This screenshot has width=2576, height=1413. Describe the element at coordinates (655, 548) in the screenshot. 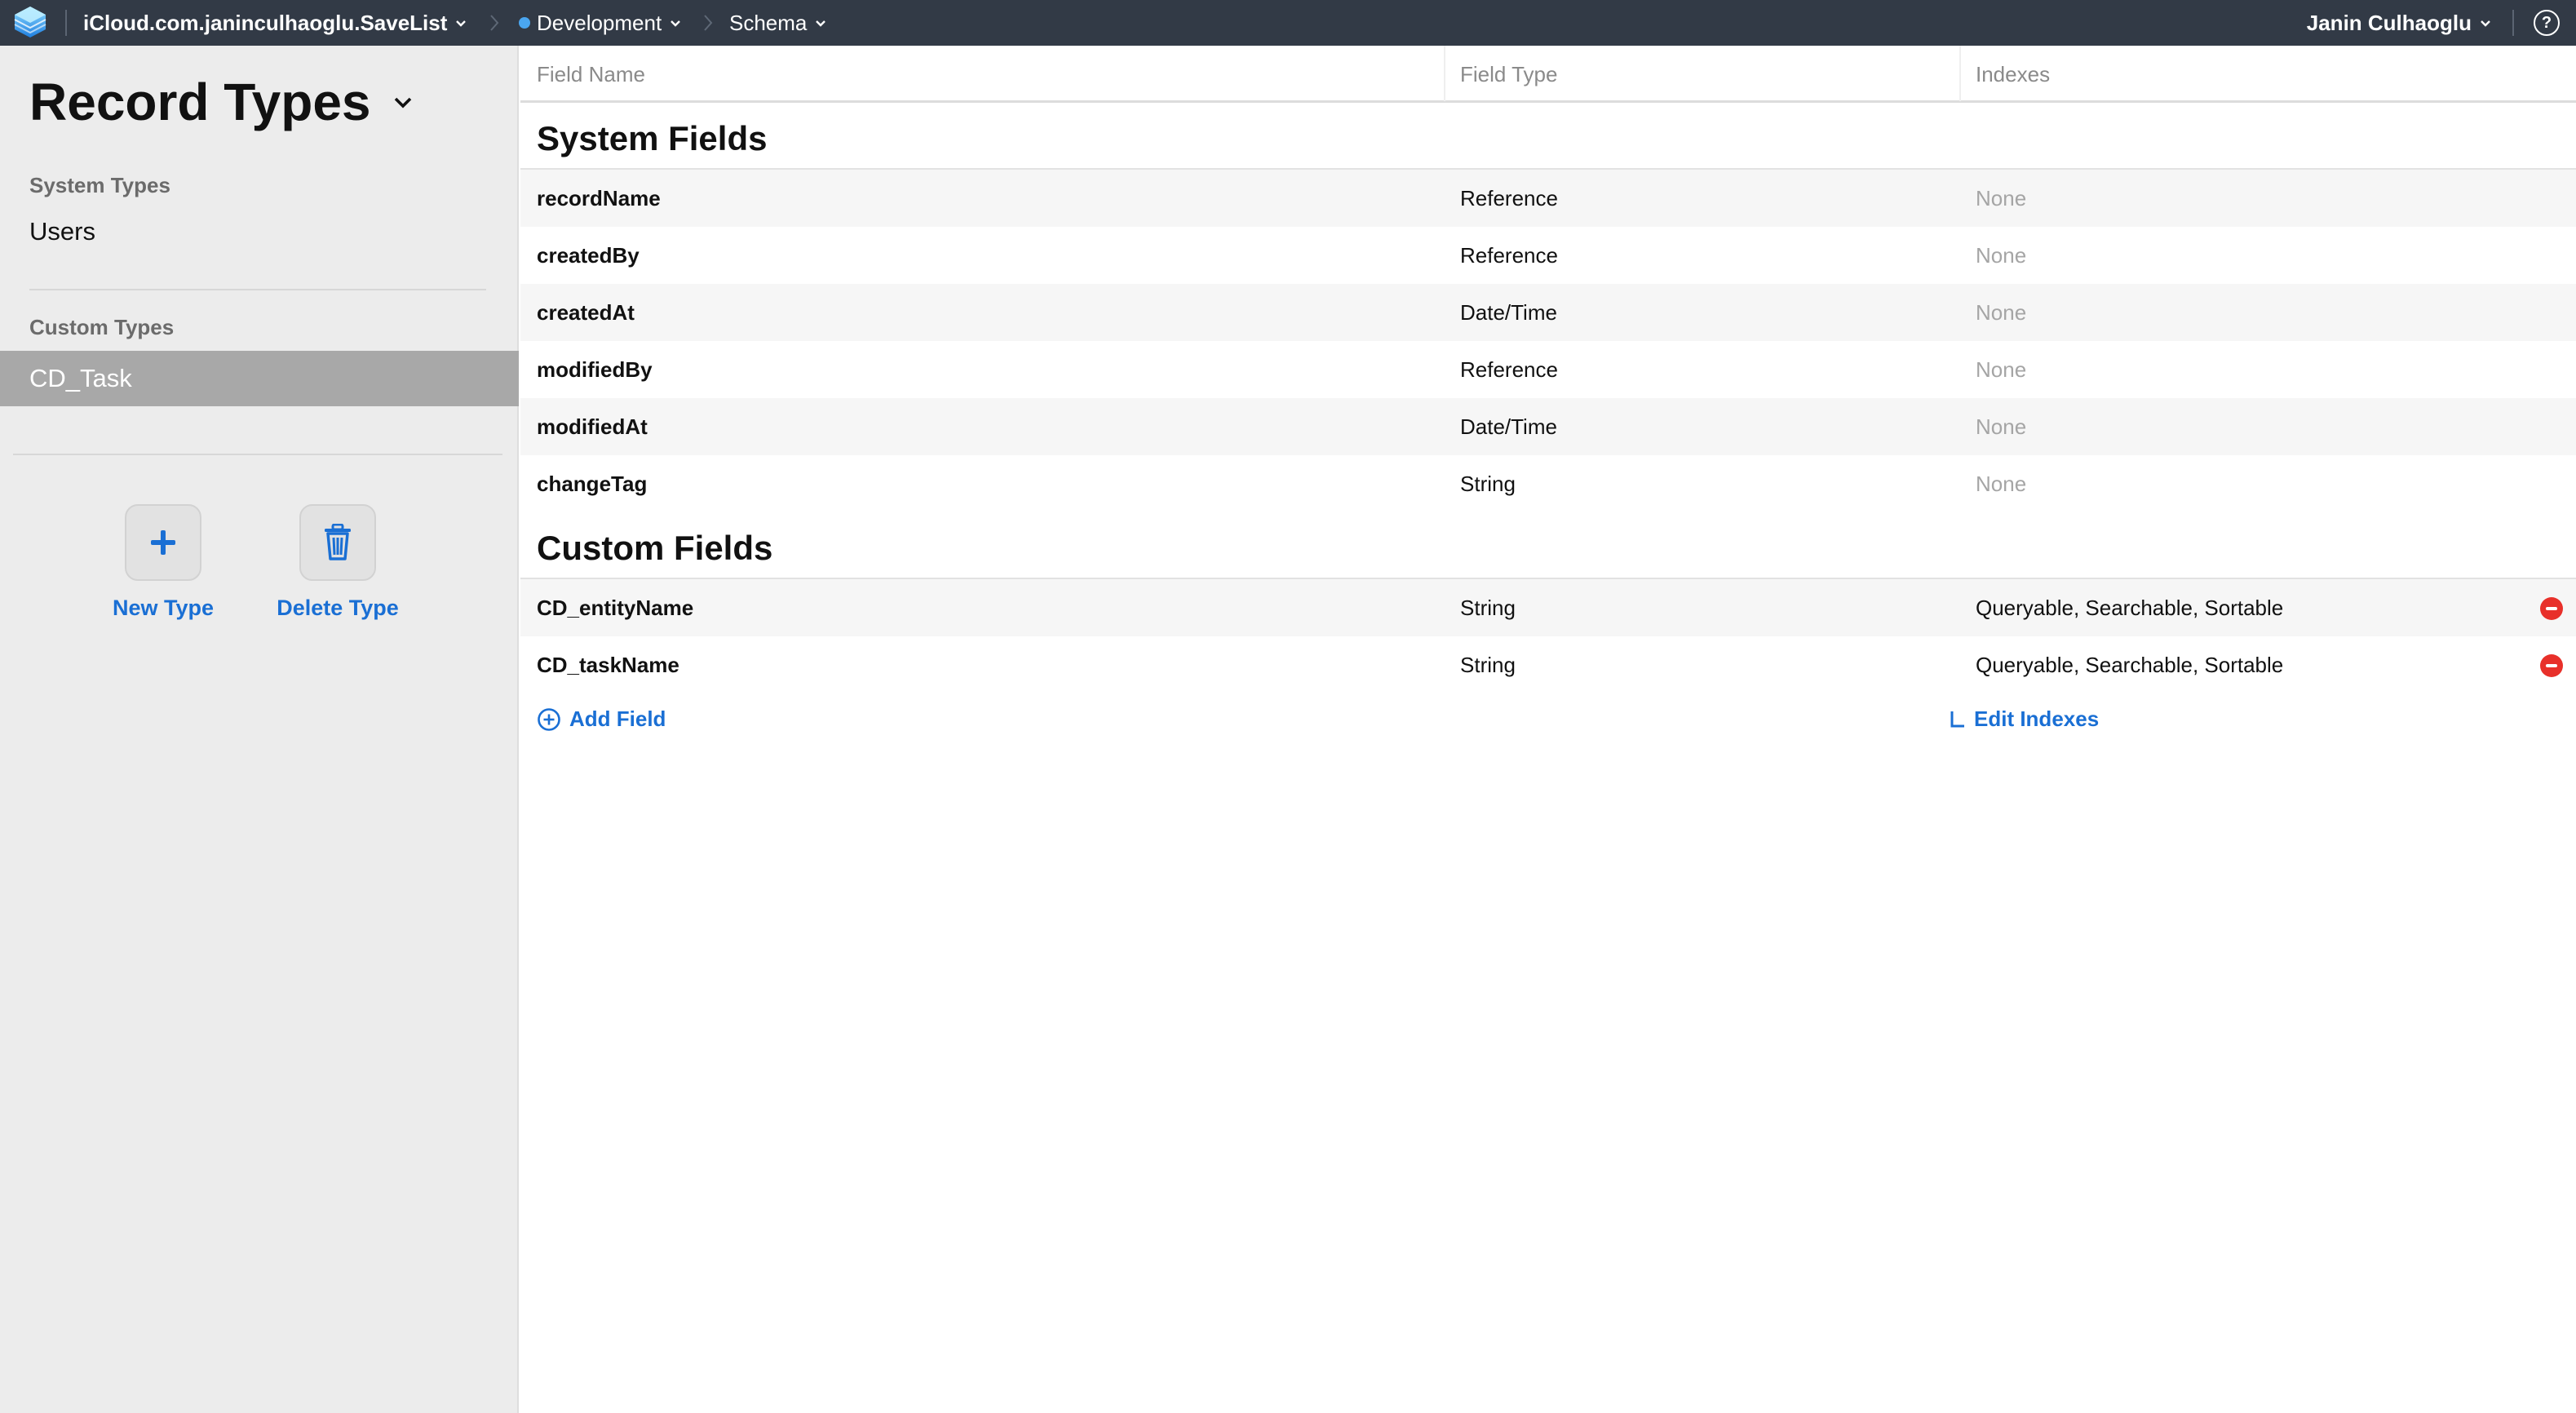

I see `custom-fields-heading: Custom Fields` at that location.